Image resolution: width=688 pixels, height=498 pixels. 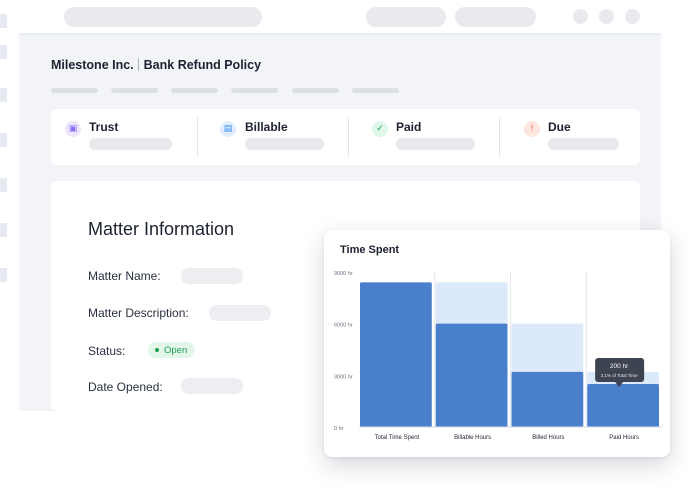 I want to click on summary-due: ! Due, so click(x=570, y=137).